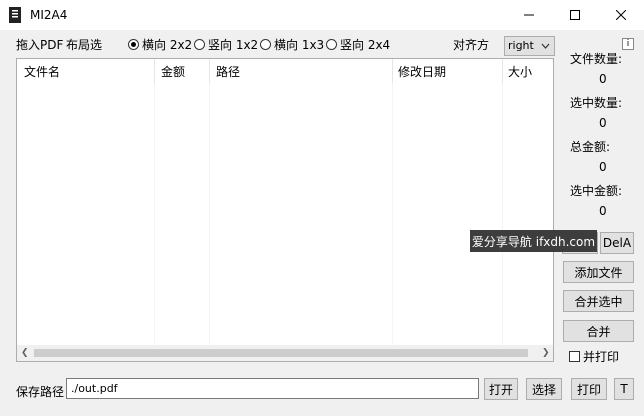 The image size is (644, 416). What do you see at coordinates (590, 147) in the screenshot?
I see `total-amount-label: 总金额:` at bounding box center [590, 147].